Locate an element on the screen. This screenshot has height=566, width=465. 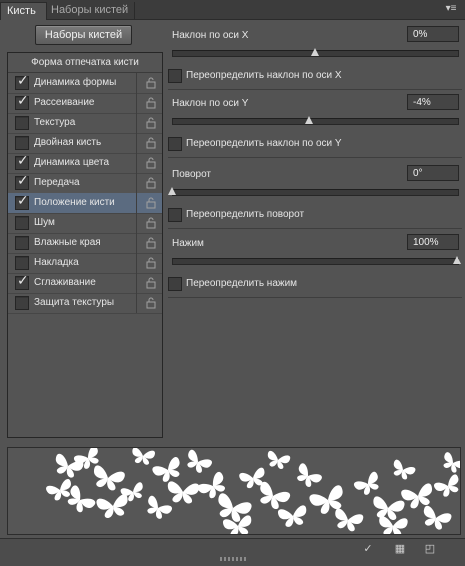
brush-tip-shape-header: Форма отпечатка кисти is located at coordinates (85, 63).